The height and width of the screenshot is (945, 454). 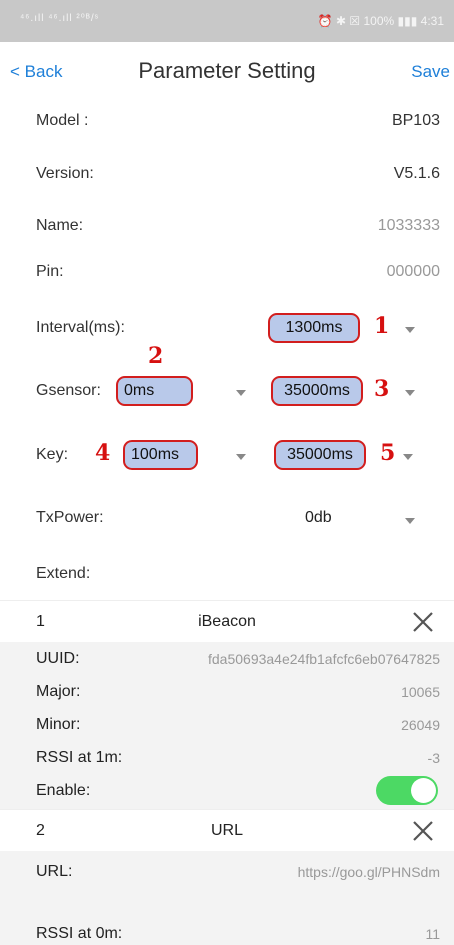 What do you see at coordinates (60, 18) in the screenshot?
I see `signal-status: ⁴⁶.ıll ⁴⁶.ıll ²⁰ᴮ/ˢ` at bounding box center [60, 18].